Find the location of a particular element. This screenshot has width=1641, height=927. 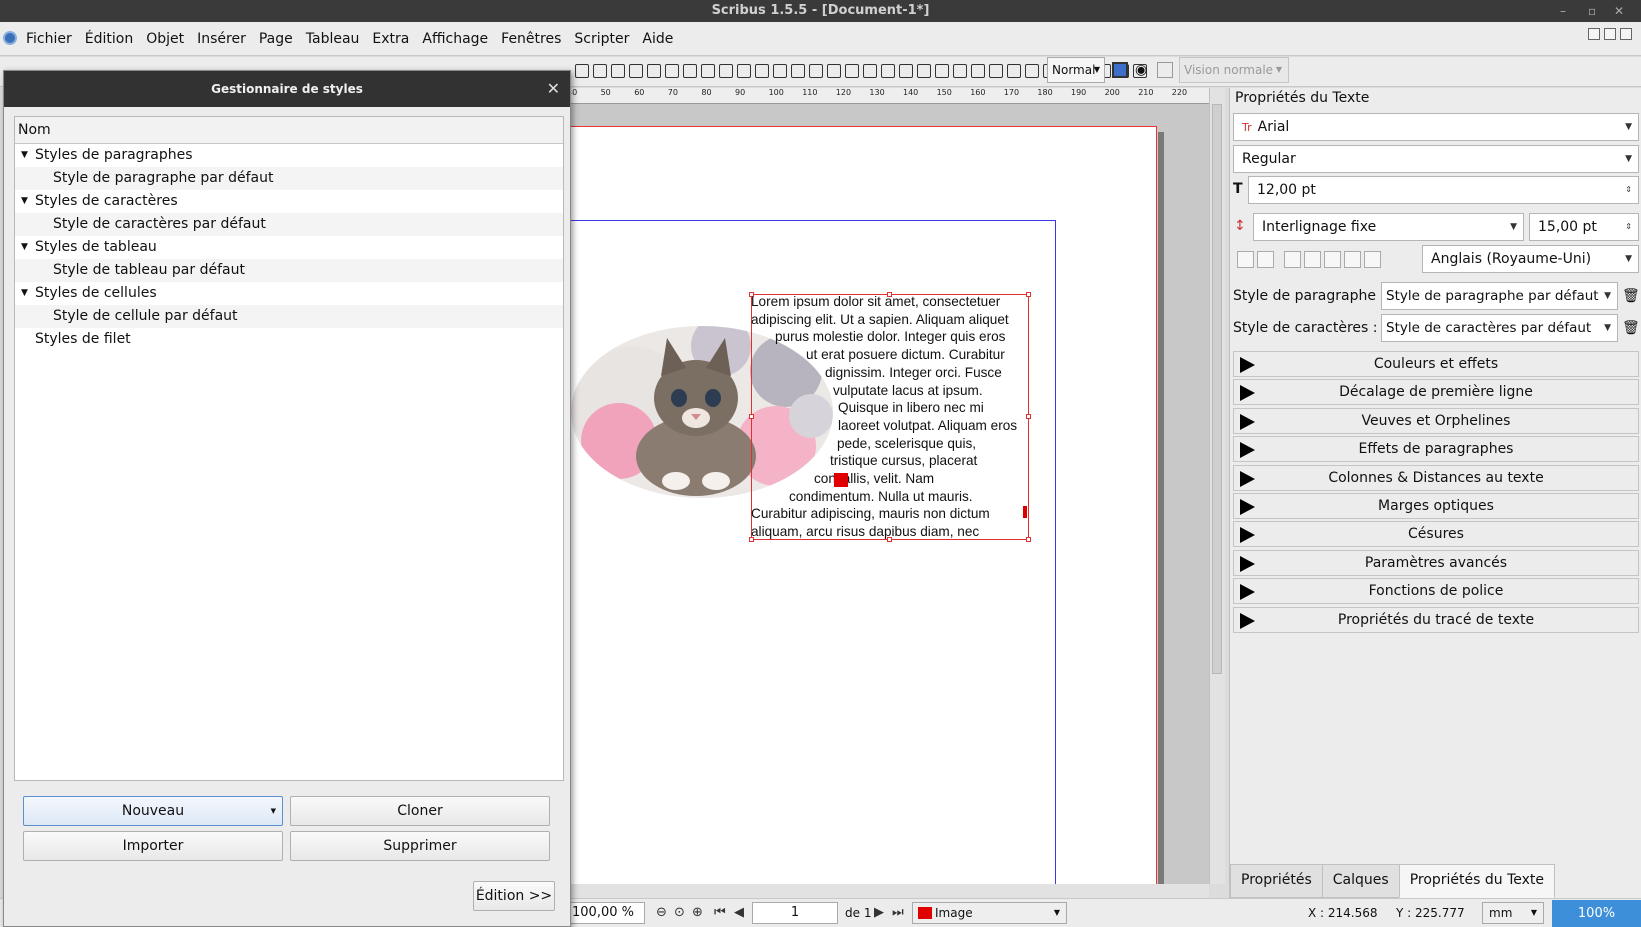

section-widows-orphans: Veuves et Orphelines is located at coordinates (1436, 421).